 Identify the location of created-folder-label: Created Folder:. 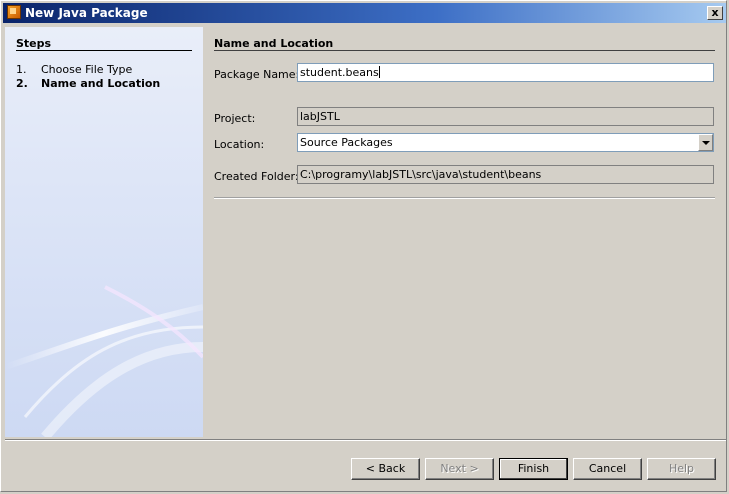
(256, 176).